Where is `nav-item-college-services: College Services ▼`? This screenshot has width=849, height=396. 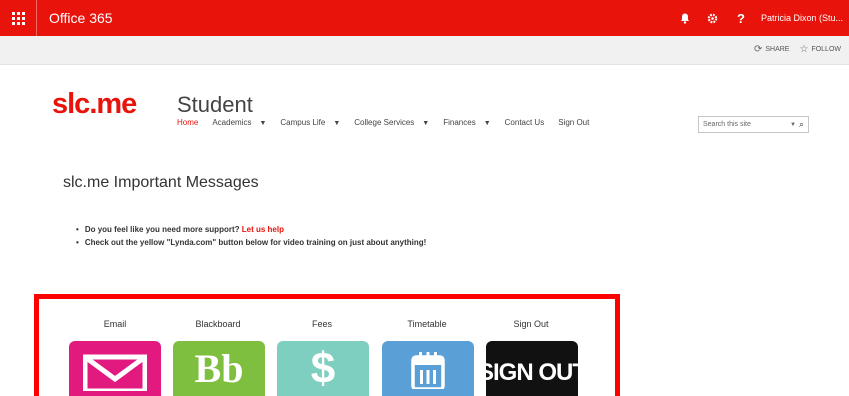
nav-item-college-services: College Services ▼ is located at coordinates (391, 122).